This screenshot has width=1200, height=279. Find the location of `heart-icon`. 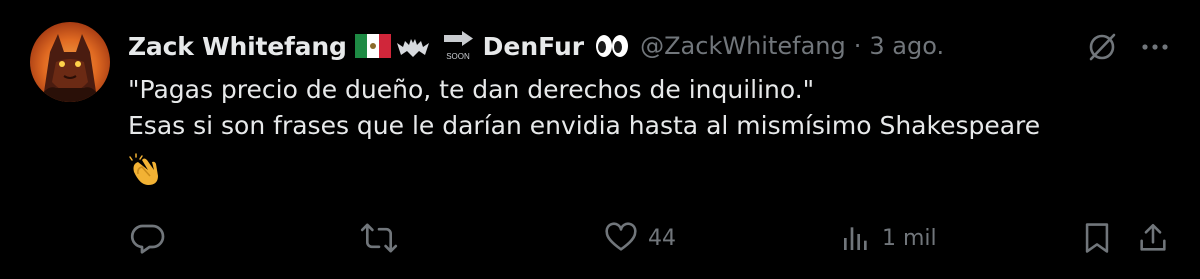

heart-icon is located at coordinates (621, 236).